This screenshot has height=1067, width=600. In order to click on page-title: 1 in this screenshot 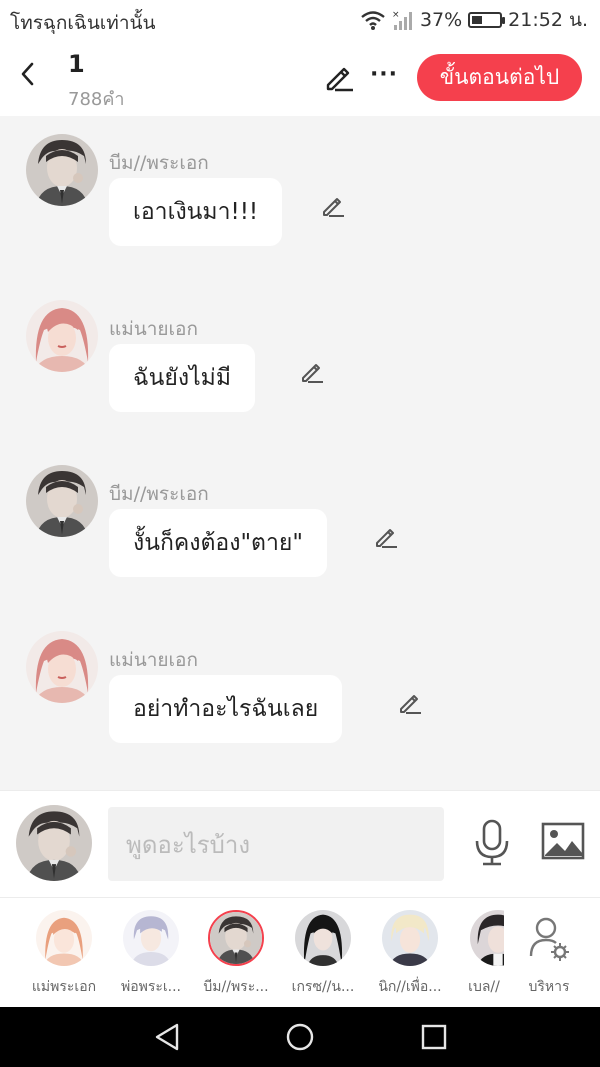, I will do `click(76, 64)`.